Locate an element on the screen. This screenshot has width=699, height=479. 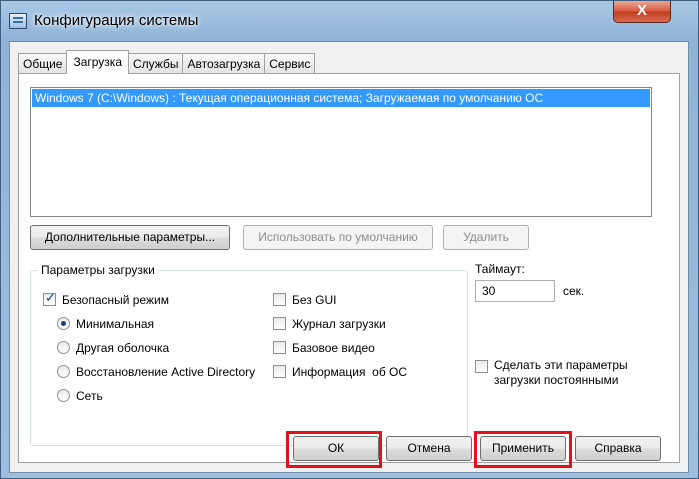
boot-log-label: Журнал загрузки is located at coordinates (339, 324).